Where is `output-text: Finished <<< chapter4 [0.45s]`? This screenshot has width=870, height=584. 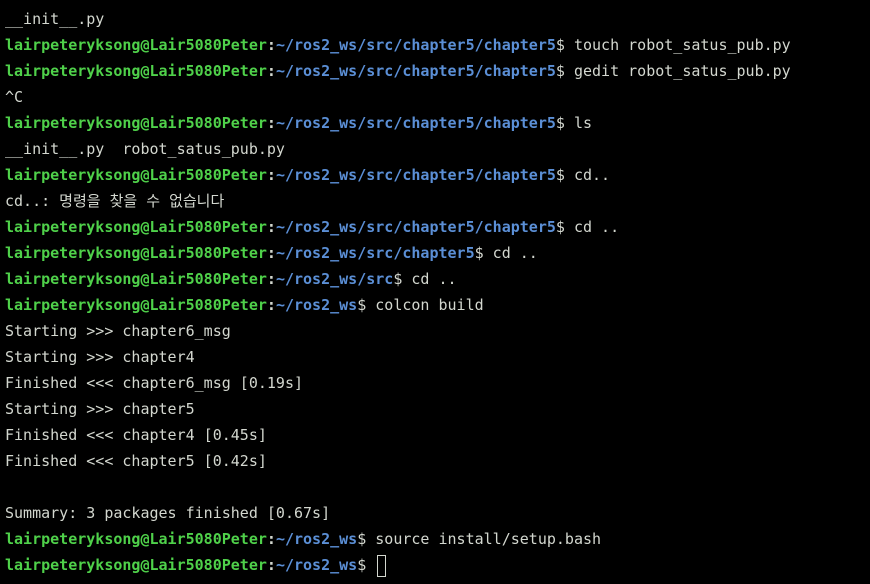 output-text: Finished <<< chapter4 [0.45s] is located at coordinates (136, 435).